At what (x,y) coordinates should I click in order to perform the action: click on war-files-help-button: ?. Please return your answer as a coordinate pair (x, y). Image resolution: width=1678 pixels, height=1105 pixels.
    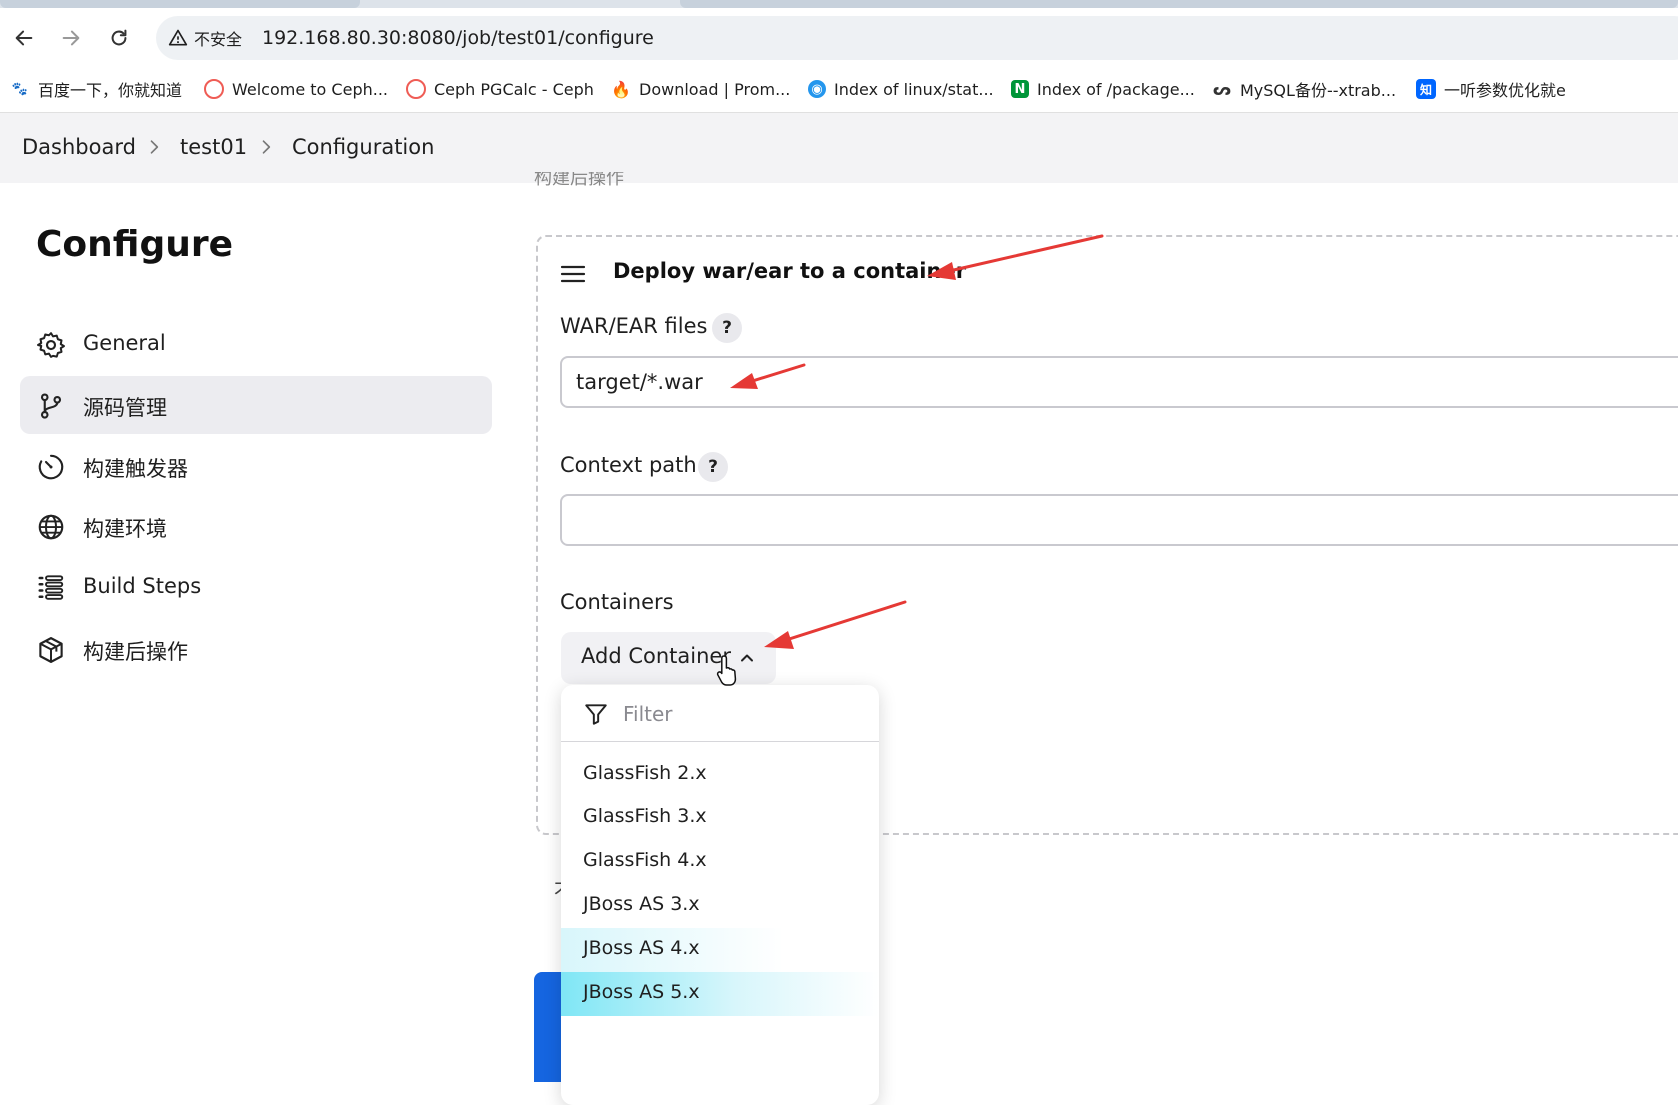
    Looking at the image, I should click on (727, 328).